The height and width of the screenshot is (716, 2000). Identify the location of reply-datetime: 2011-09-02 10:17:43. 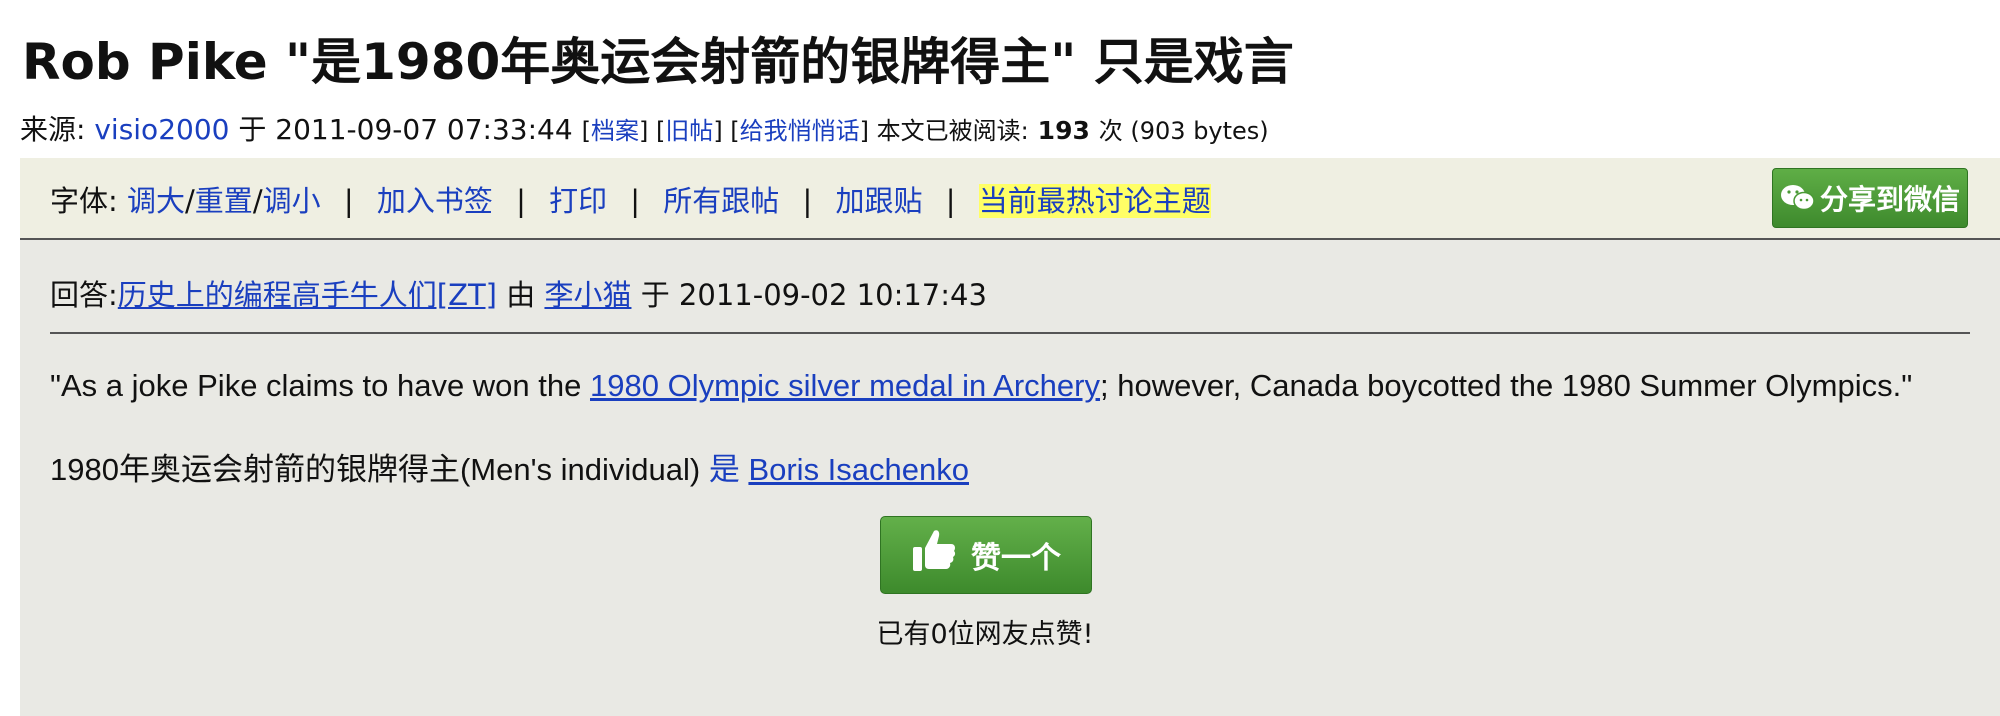
(832, 295).